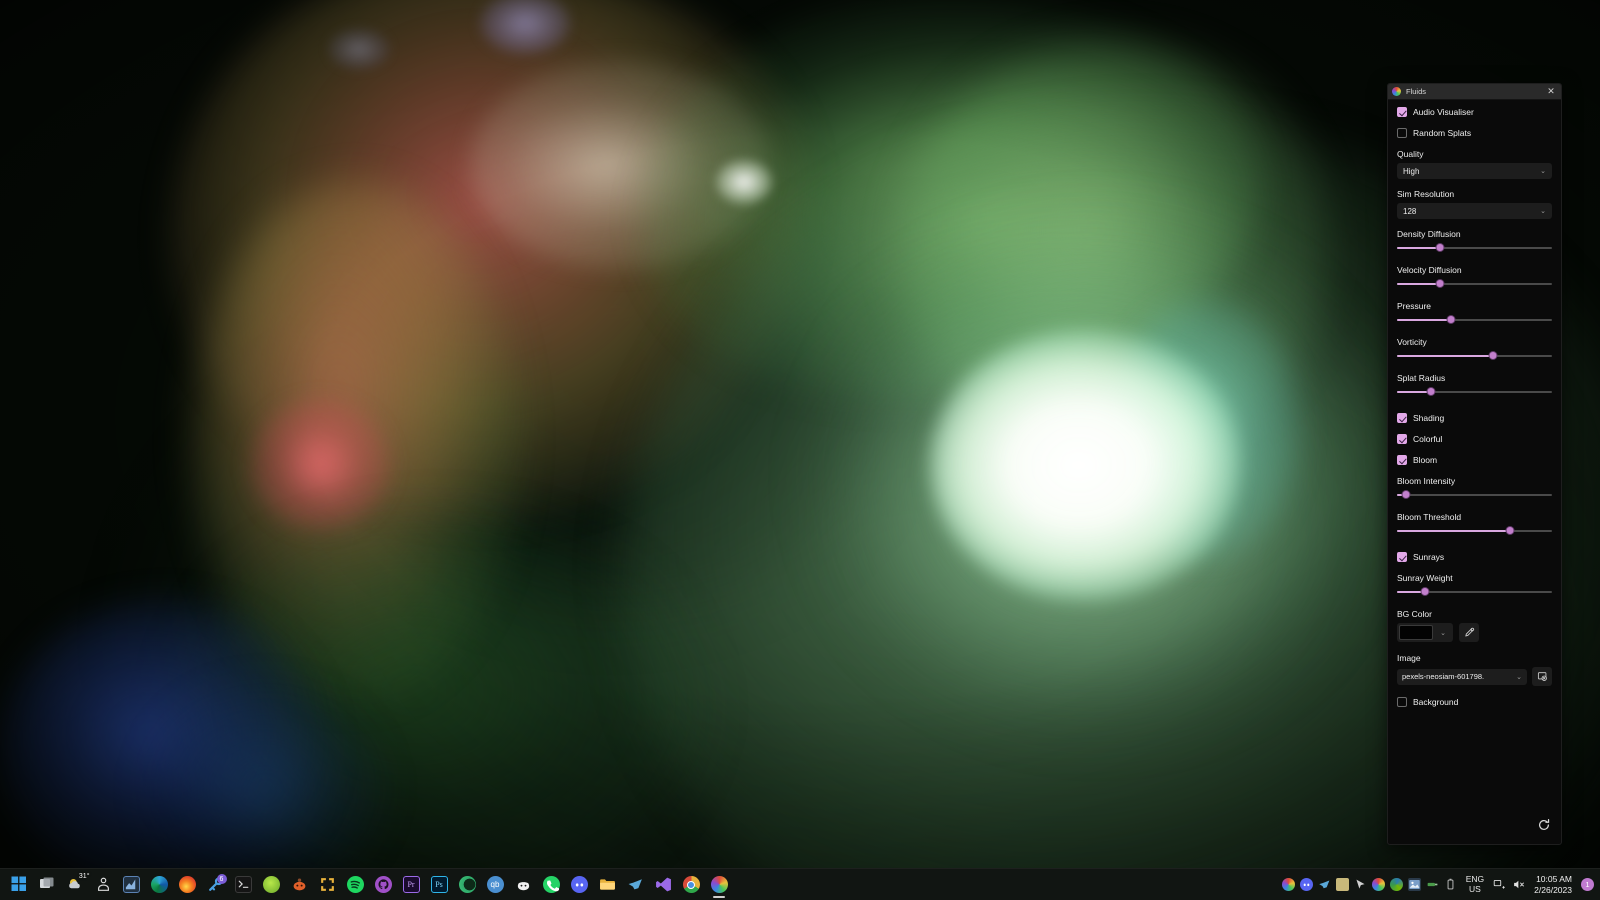 The width and height of the screenshot is (1600, 900). Describe the element at coordinates (1432, 885) in the screenshot. I see `tray-usb` at that location.